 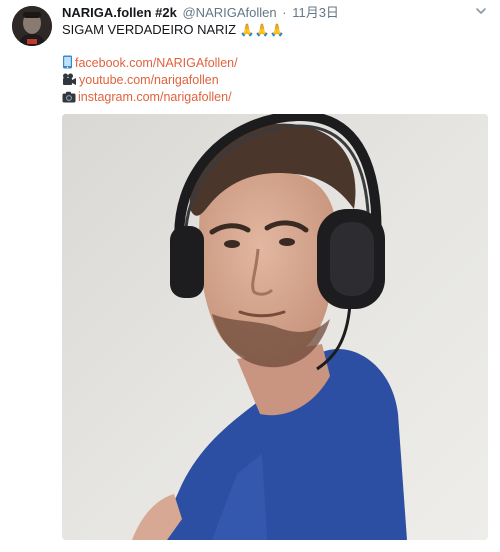 What do you see at coordinates (119, 12) in the screenshot?
I see `display-name: NARIGA.follen #2k` at bounding box center [119, 12].